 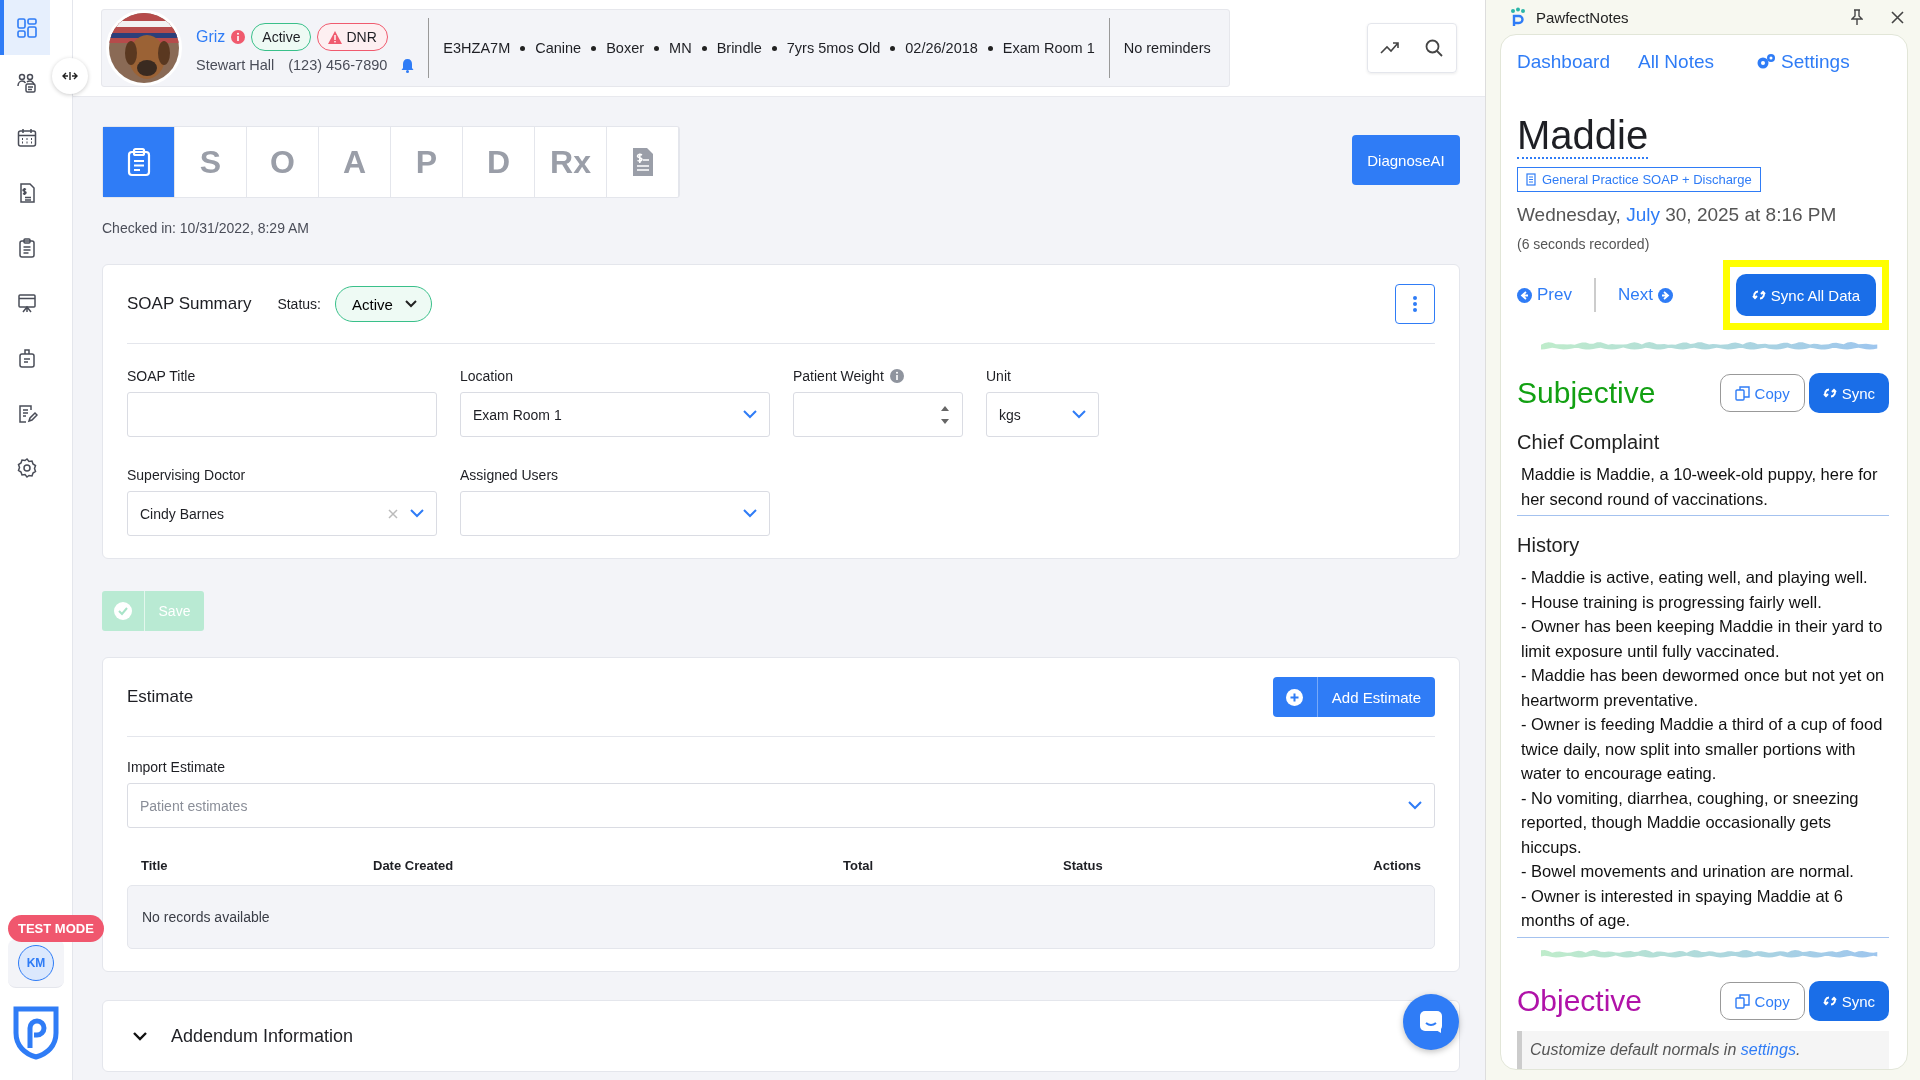 What do you see at coordinates (186, 475) in the screenshot?
I see `field-label: Supervising Doctor` at bounding box center [186, 475].